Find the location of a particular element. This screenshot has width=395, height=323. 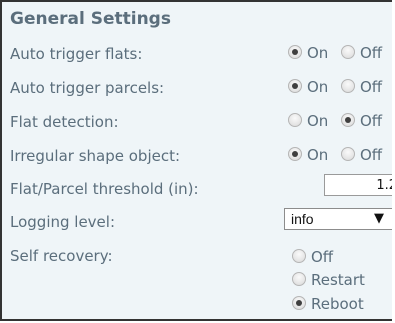

threshold-input is located at coordinates (358, 185).